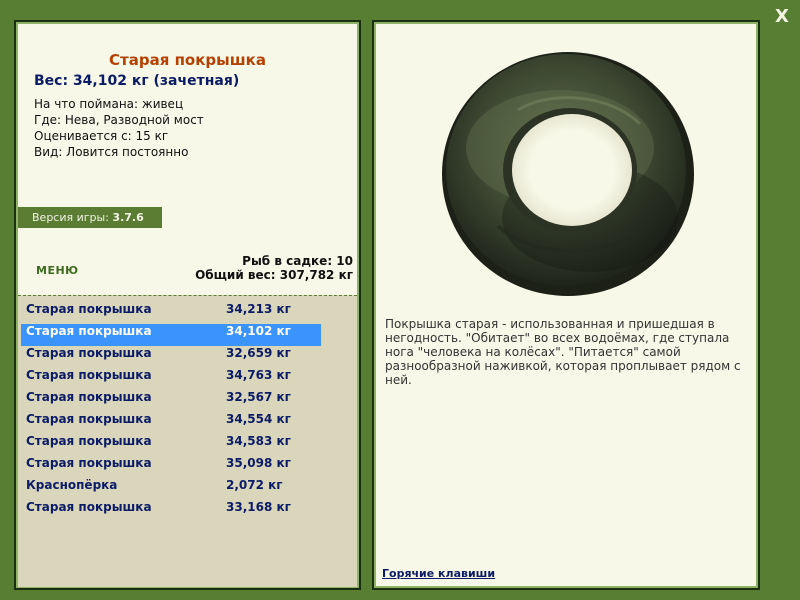 Image resolution: width=800 pixels, height=600 pixels. Describe the element at coordinates (171, 423) in the screenshot. I see `catch-list-row: Старая покрышка 34,554 кг` at that location.